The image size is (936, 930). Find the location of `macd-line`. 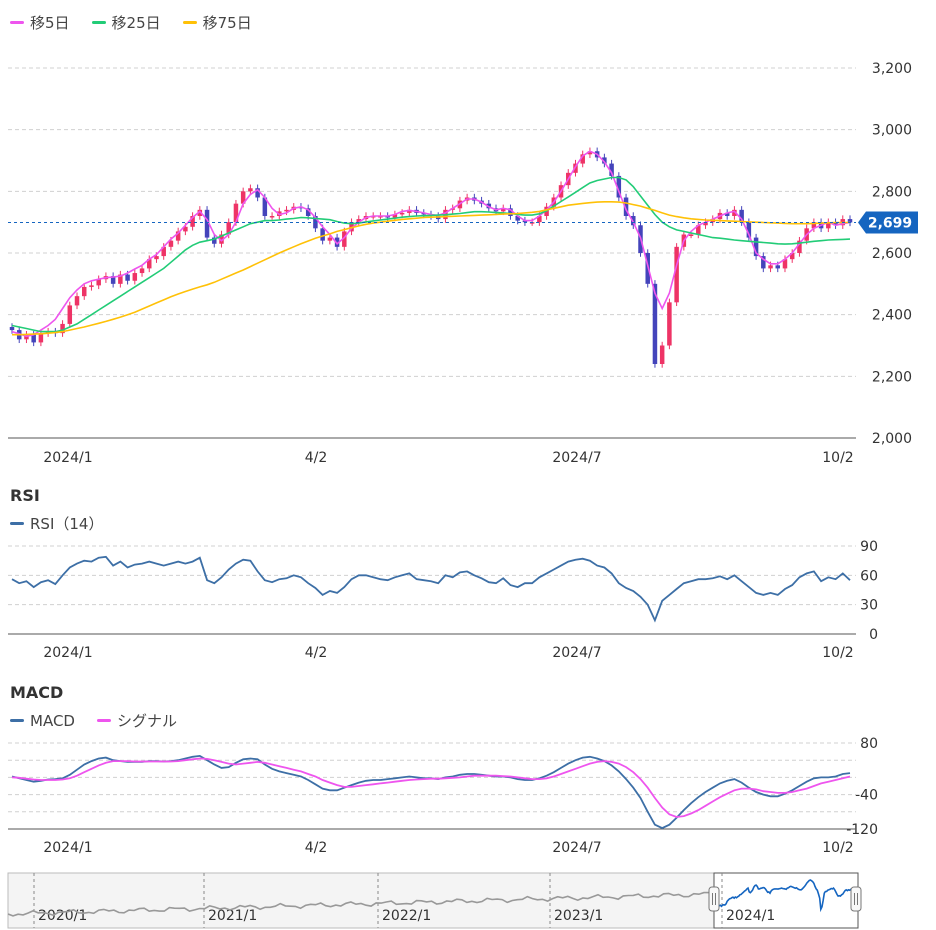

macd-line is located at coordinates (431, 792).